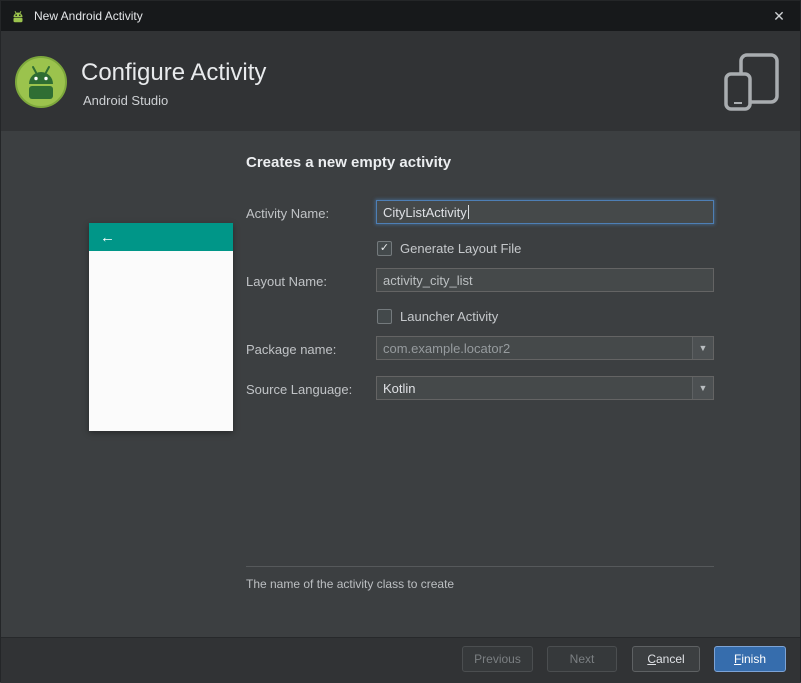 The image size is (801, 683). What do you see at coordinates (384, 316) in the screenshot?
I see `launcher-activity-checkbox` at bounding box center [384, 316].